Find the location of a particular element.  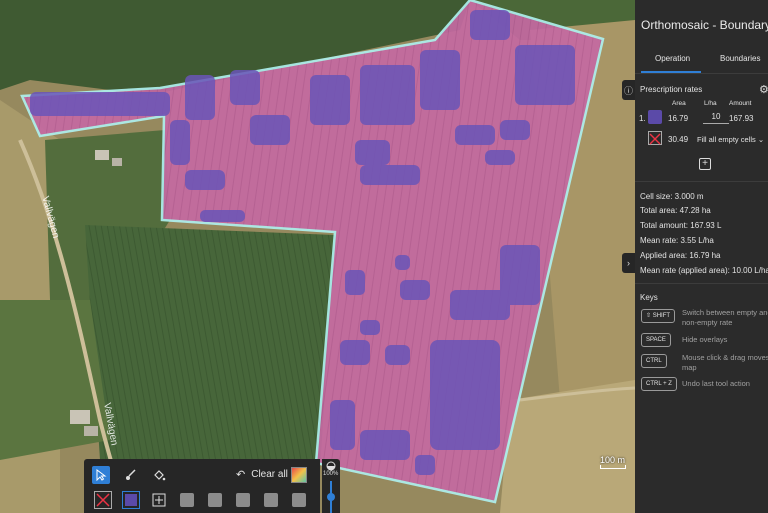

col-header-area: Area is located at coordinates (679, 103).